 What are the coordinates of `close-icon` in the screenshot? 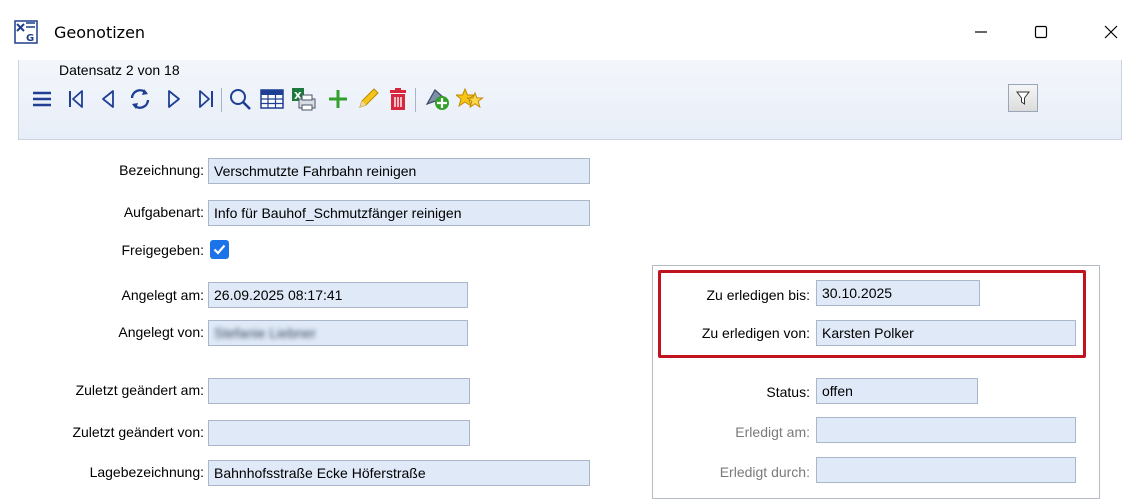 It's located at (1111, 32).